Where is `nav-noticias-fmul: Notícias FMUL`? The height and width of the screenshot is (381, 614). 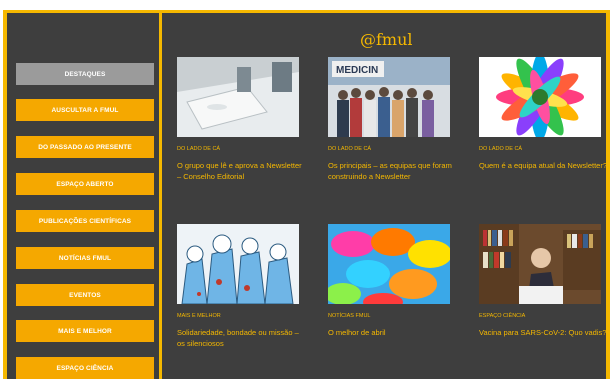 nav-noticias-fmul: Notícias FMUL is located at coordinates (85, 258).